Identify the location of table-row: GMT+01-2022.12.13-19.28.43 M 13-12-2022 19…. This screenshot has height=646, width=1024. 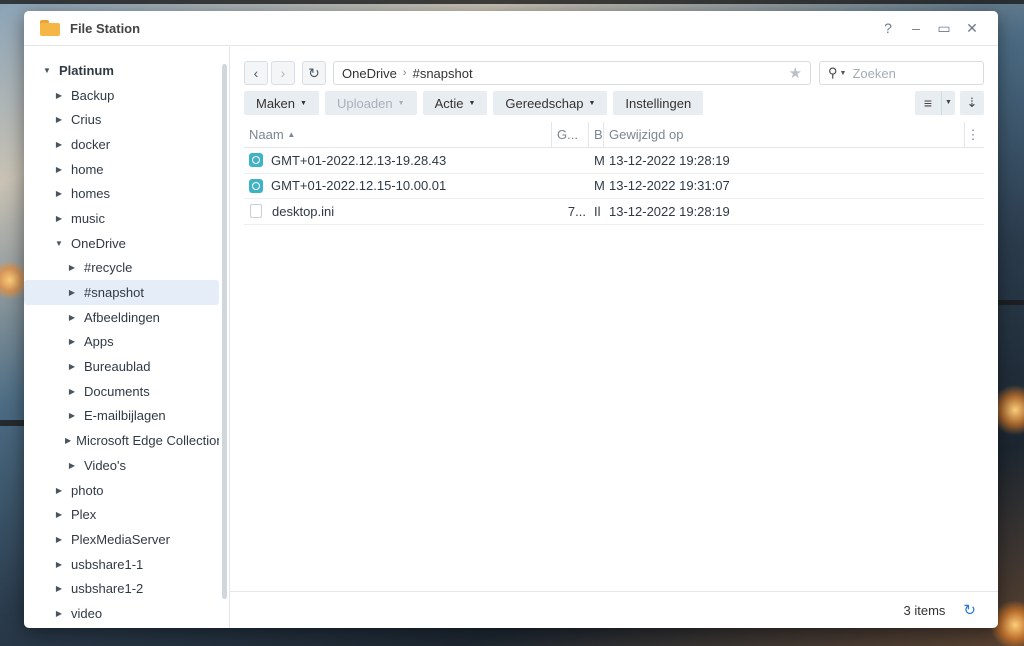
(614, 161).